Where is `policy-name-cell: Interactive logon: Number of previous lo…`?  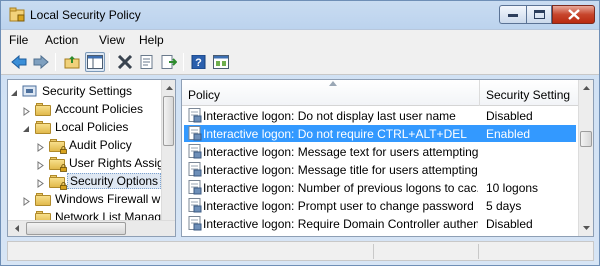
policy-name-cell: Interactive logon: Number of previous lo… is located at coordinates (340, 188).